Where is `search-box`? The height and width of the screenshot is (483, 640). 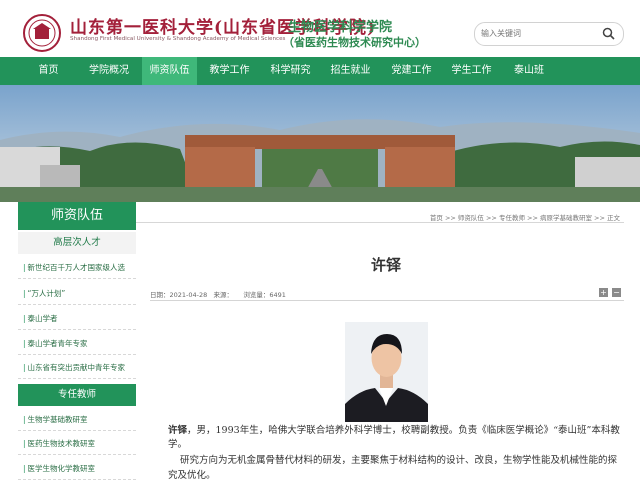
search-box is located at coordinates (549, 34).